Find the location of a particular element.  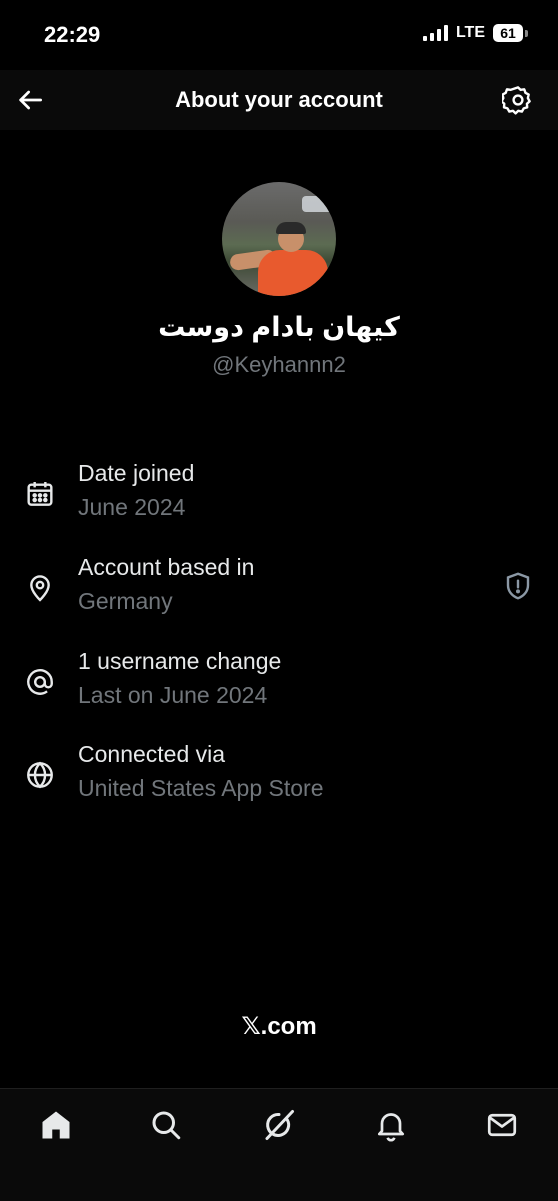

battery-tip is located at coordinates (526, 33).